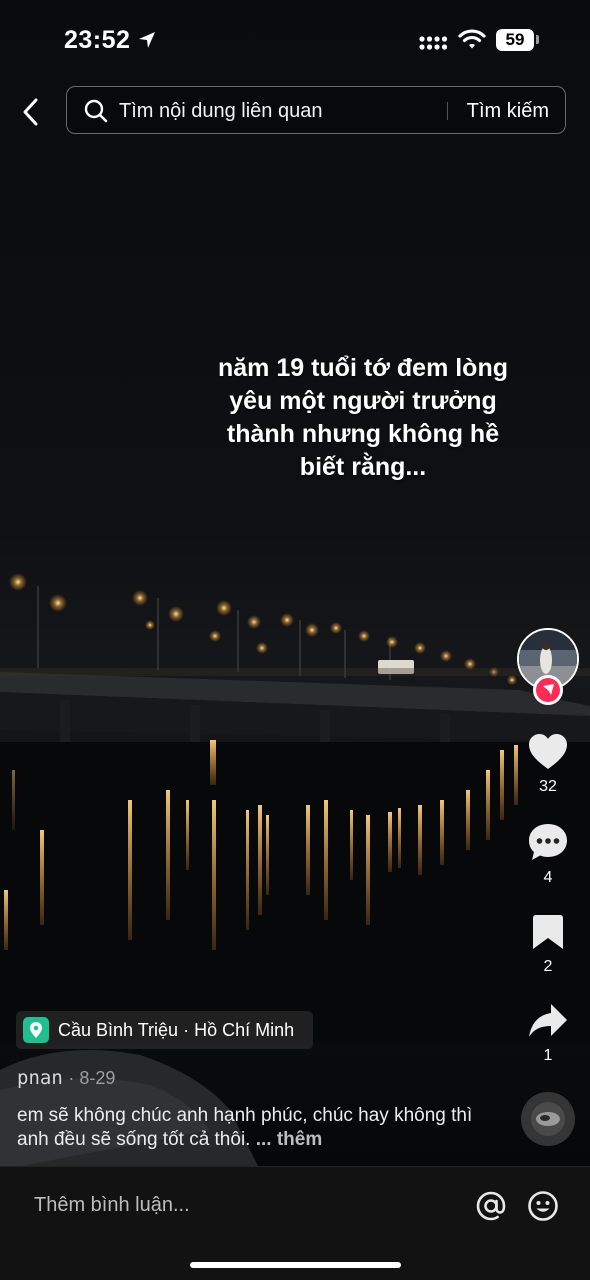 This screenshot has width=590, height=1280. What do you see at coordinates (548, 877) in the screenshot?
I see `comment-count: 4` at bounding box center [548, 877].